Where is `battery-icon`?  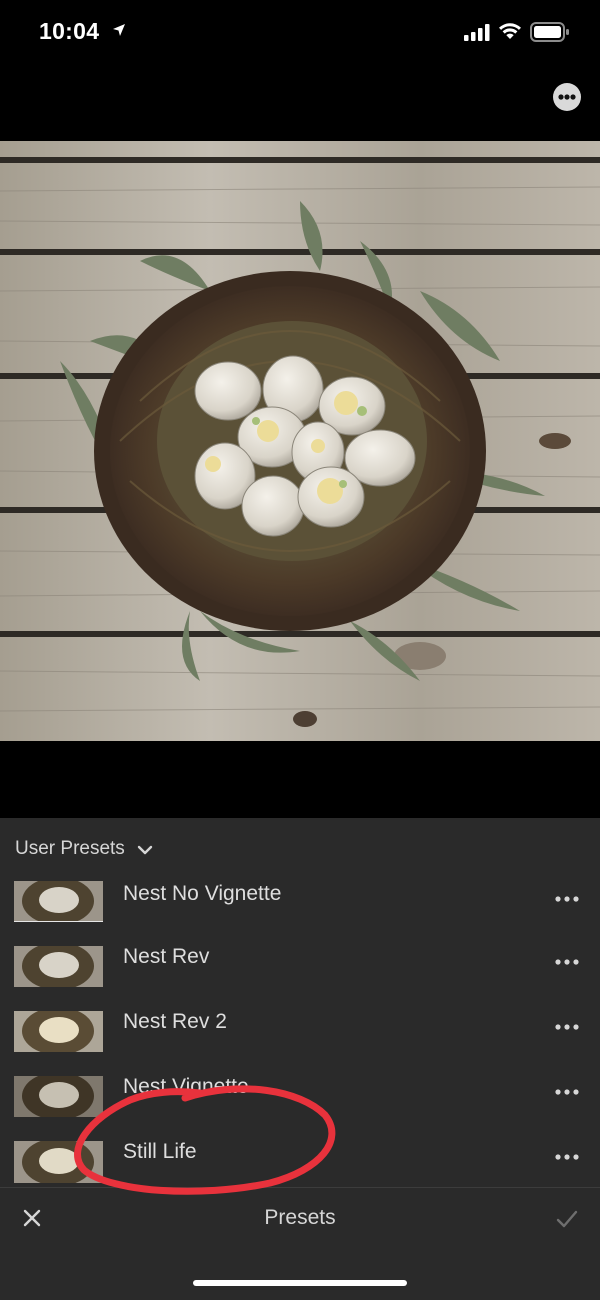 battery-icon is located at coordinates (549, 32).